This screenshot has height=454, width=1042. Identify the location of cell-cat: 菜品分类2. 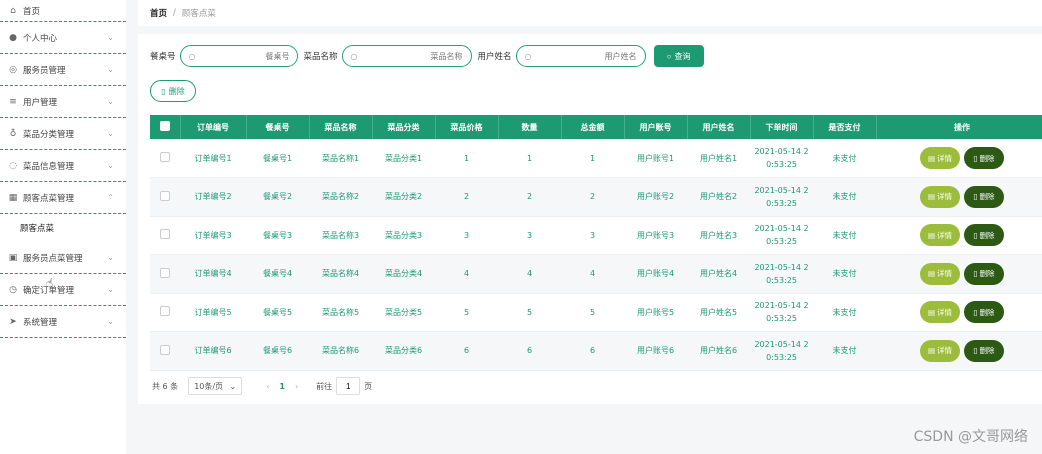
(403, 197).